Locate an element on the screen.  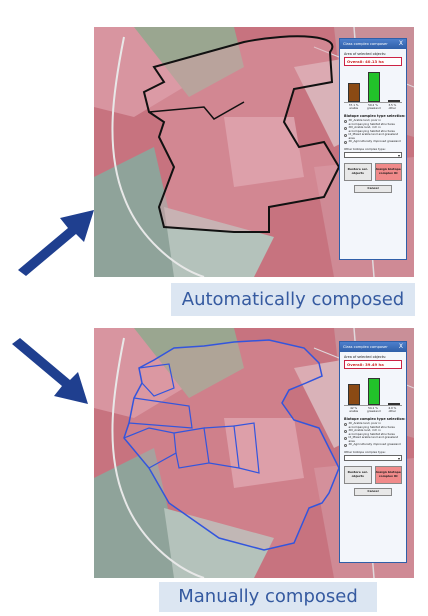
bar-label-other: 3.5 % other is located at coordinates (392, 107).